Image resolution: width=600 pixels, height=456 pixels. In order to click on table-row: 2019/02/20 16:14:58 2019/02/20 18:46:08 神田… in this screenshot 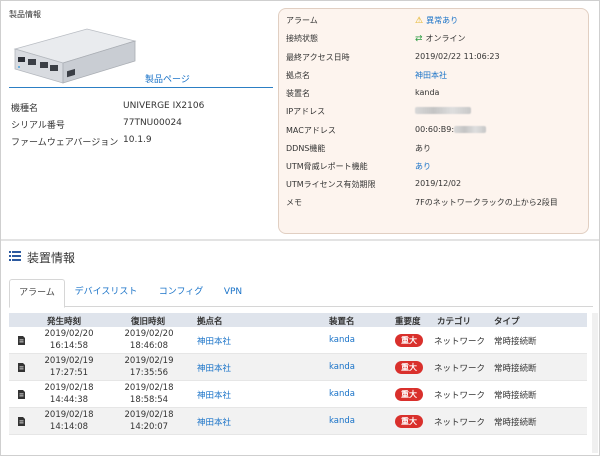, I will do `click(298, 340)`.